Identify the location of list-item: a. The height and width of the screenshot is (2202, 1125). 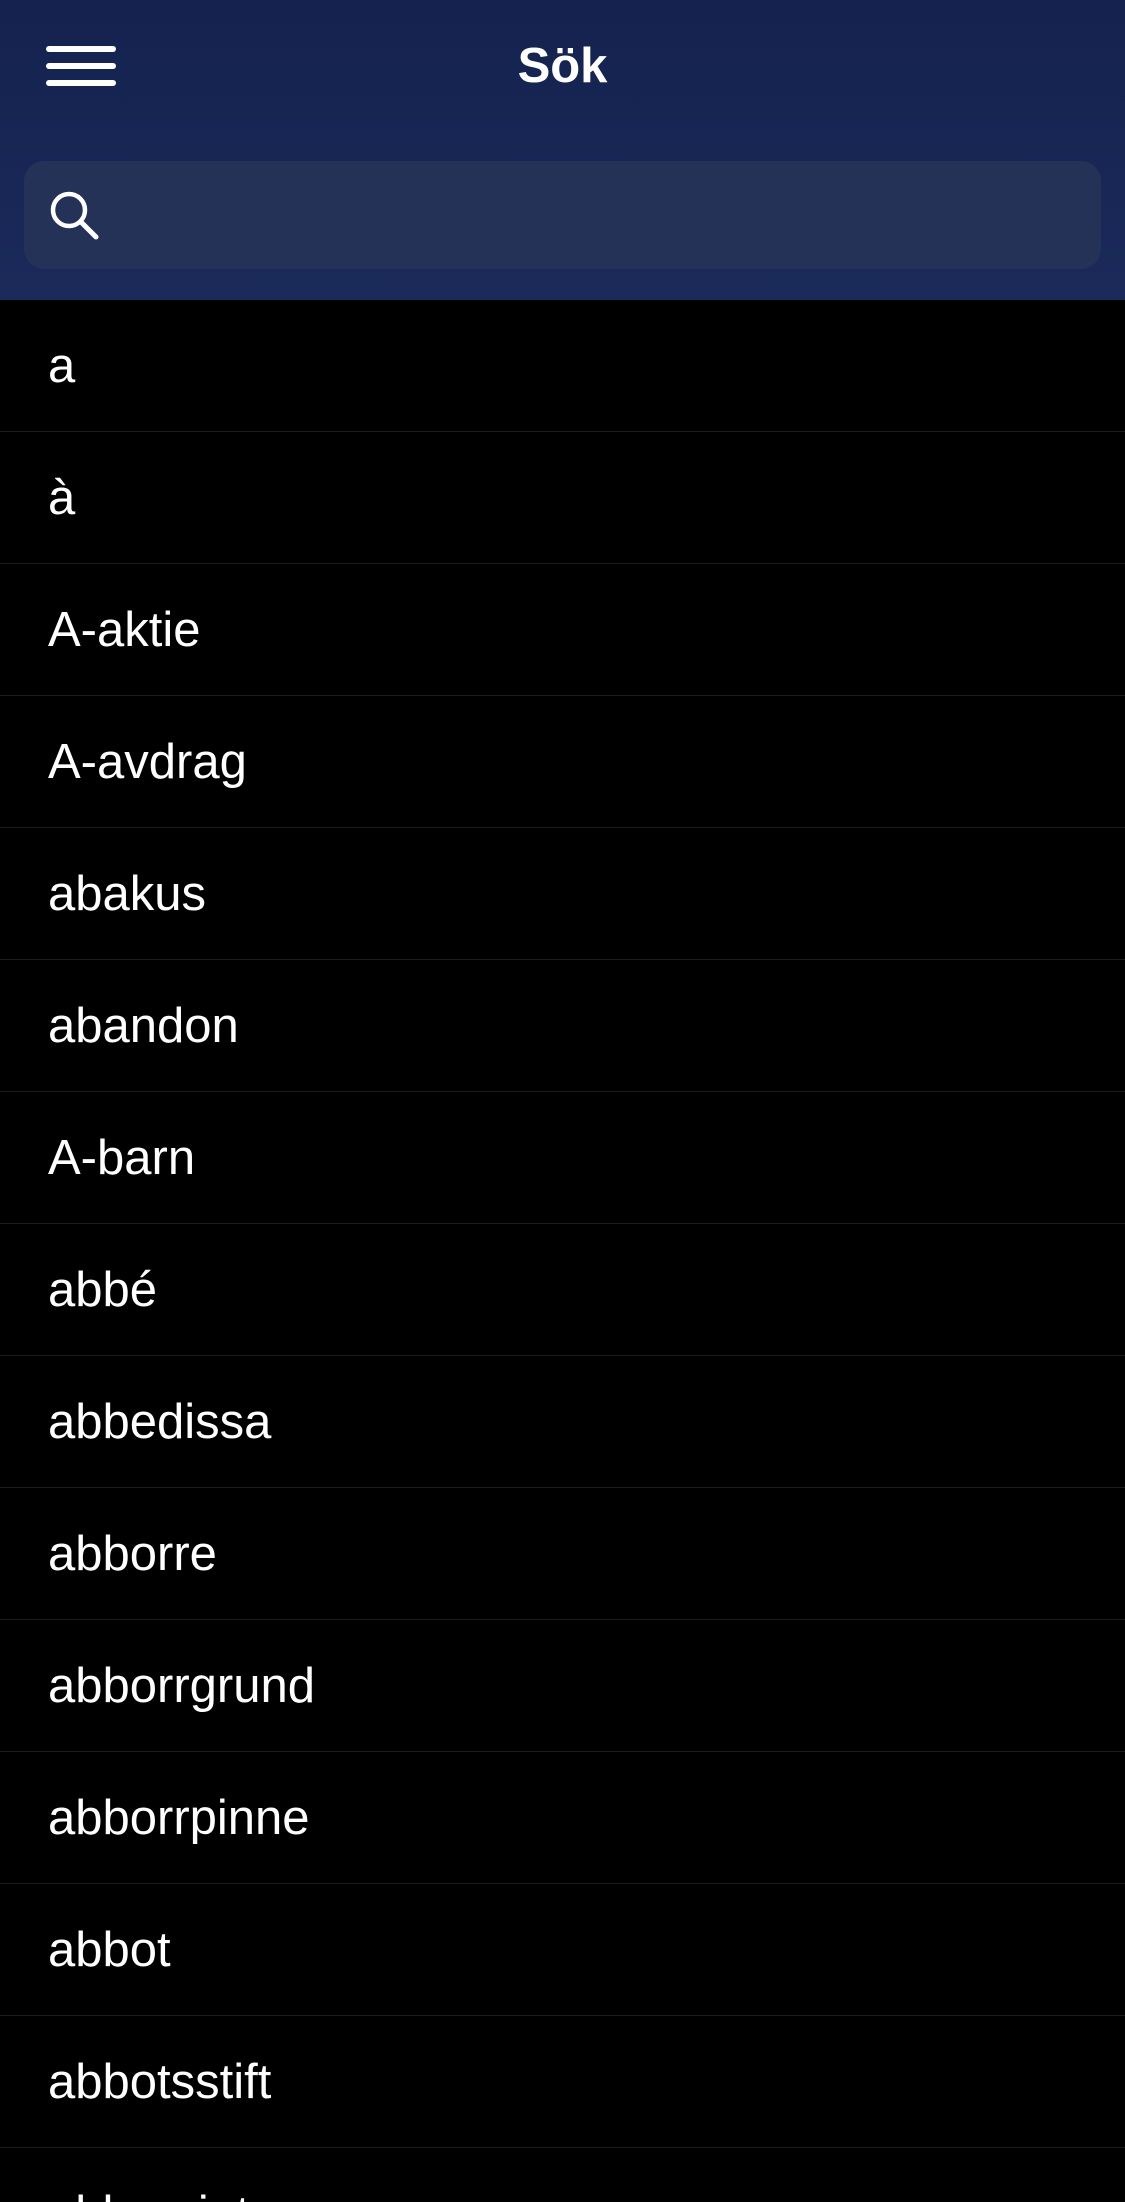
(562, 366).